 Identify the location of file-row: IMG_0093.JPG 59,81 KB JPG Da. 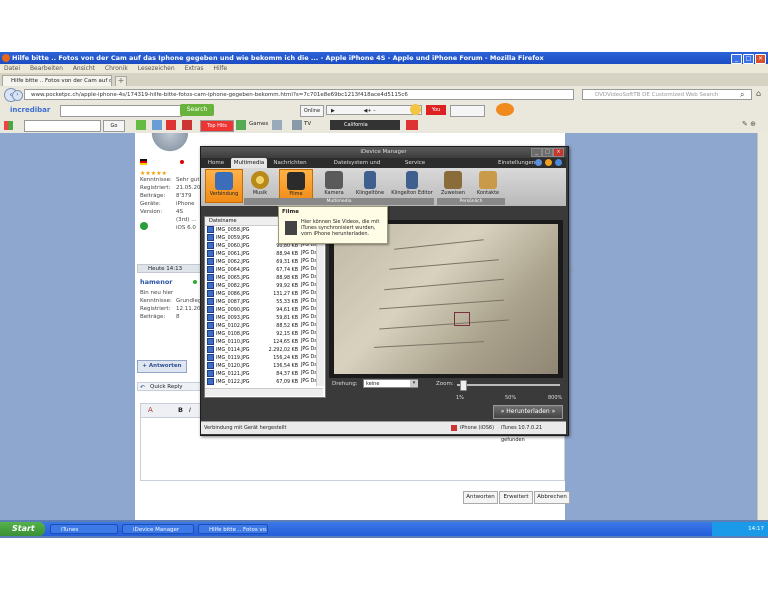
(264, 318).